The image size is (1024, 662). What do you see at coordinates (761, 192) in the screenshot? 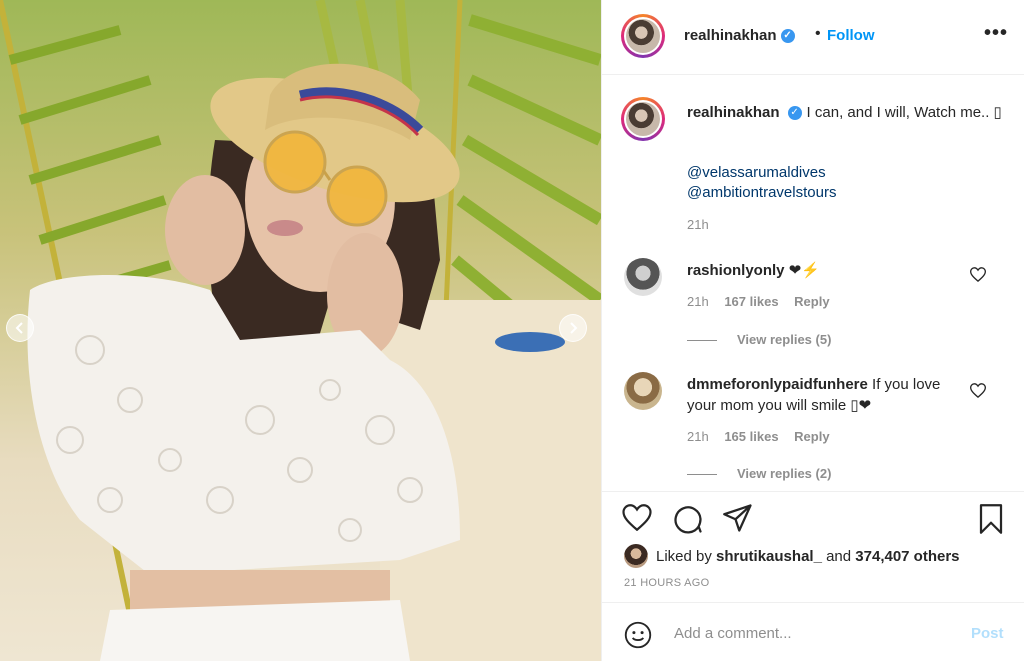
I see `mention-link: @ambitiontravelstours` at bounding box center [761, 192].